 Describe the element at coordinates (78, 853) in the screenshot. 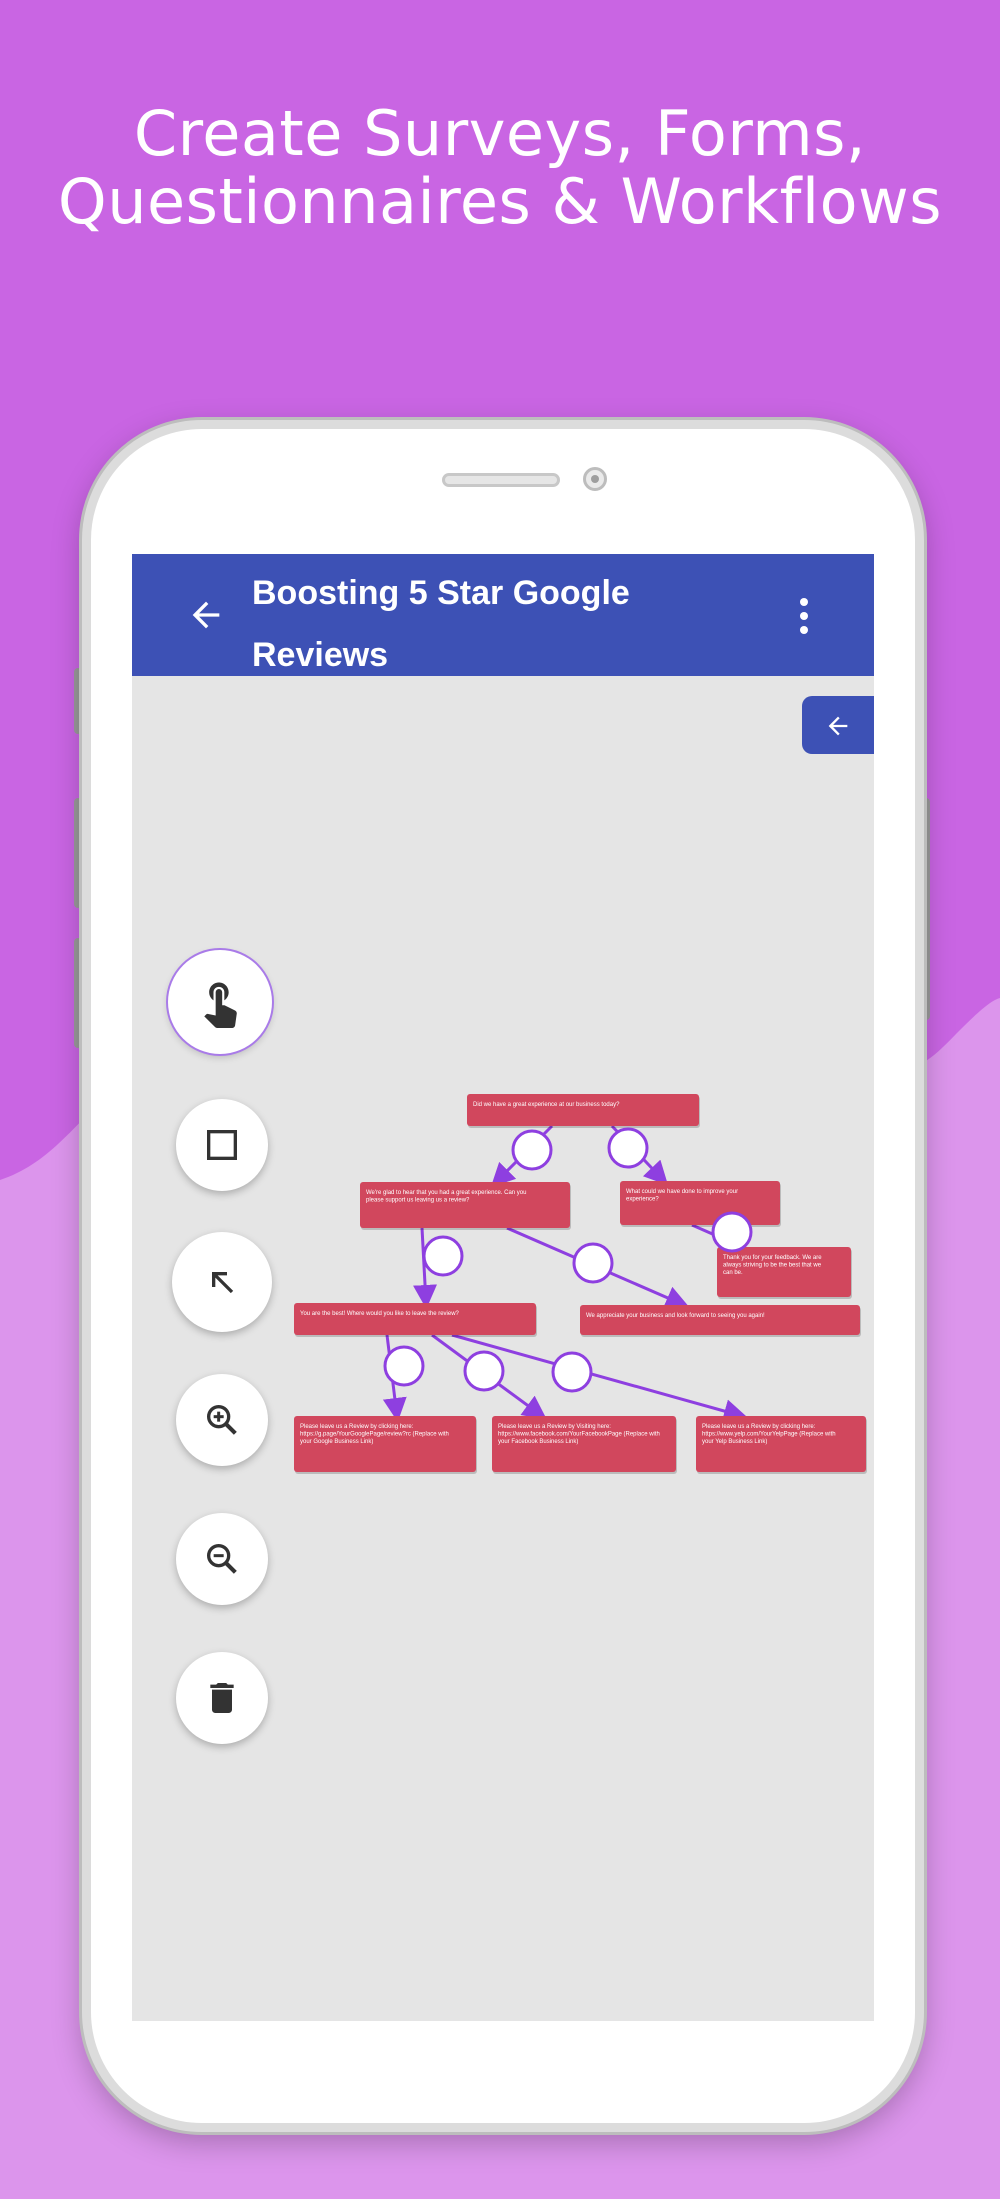

I see `phone-button-volume-up` at that location.